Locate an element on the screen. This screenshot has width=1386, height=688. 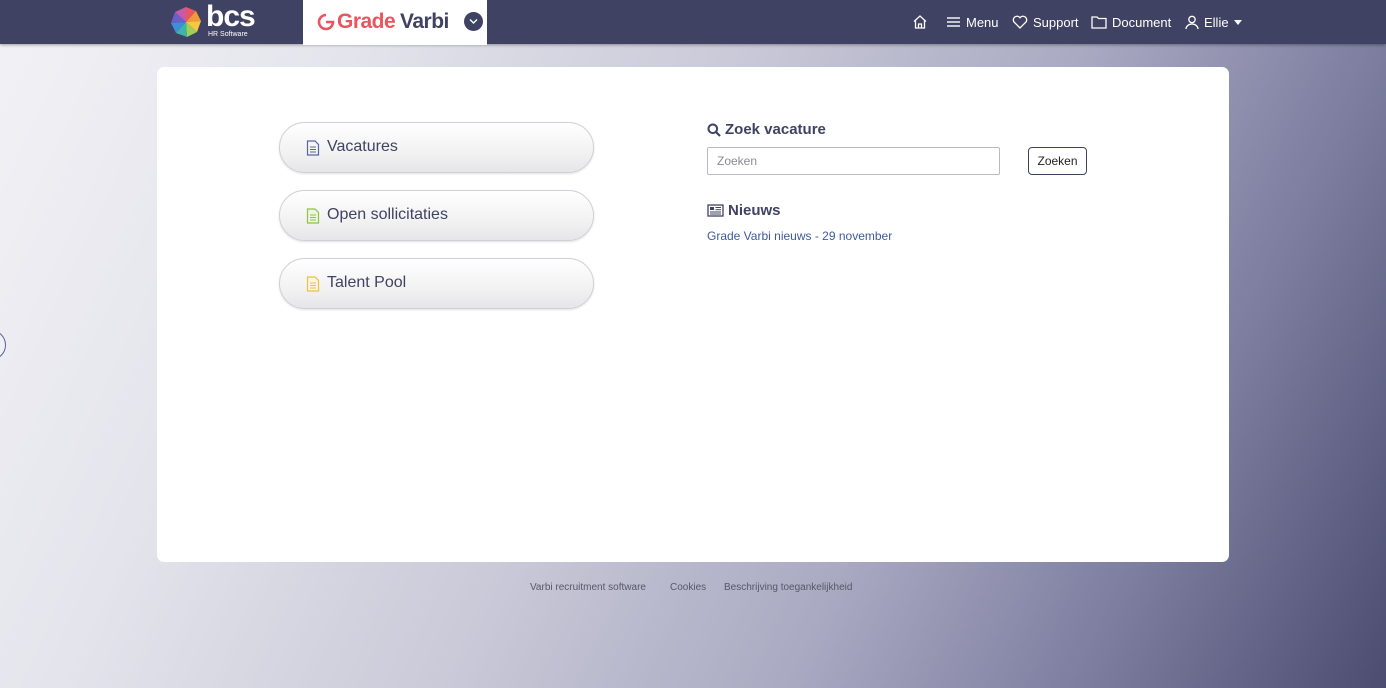
nav-menu: Menu is located at coordinates (972, 22).